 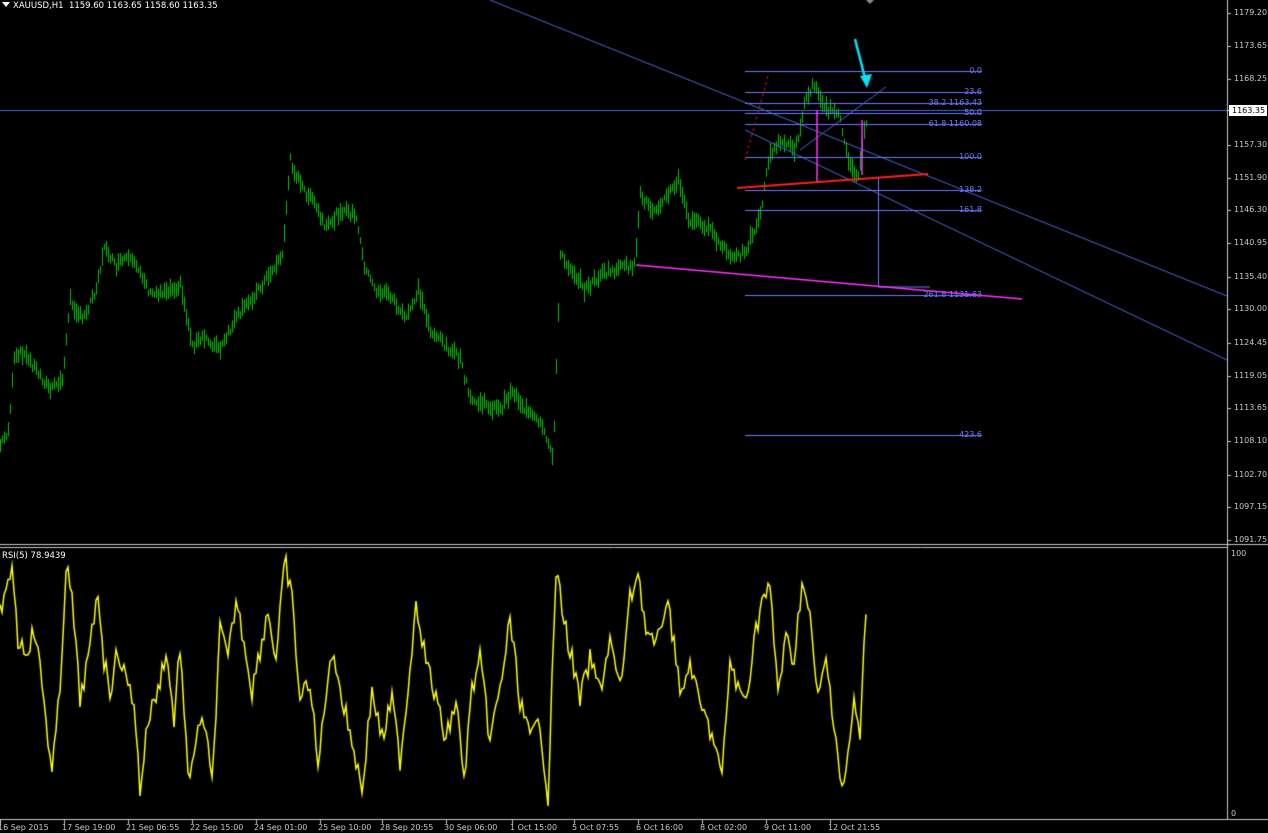 What do you see at coordinates (38, 6) in the screenshot?
I see `symbol-label: XAUUSD,H1` at bounding box center [38, 6].